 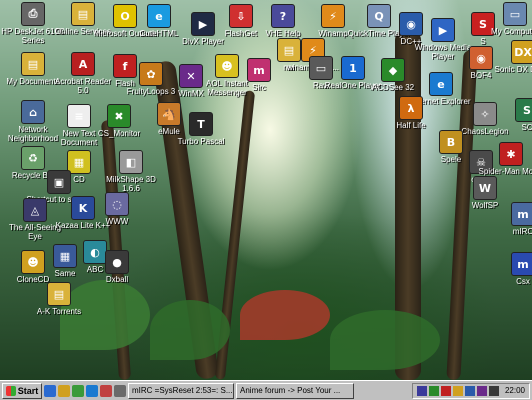 What do you see at coordinates (10, 390) in the screenshot?
I see `windows-logo-icon` at bounding box center [10, 390].